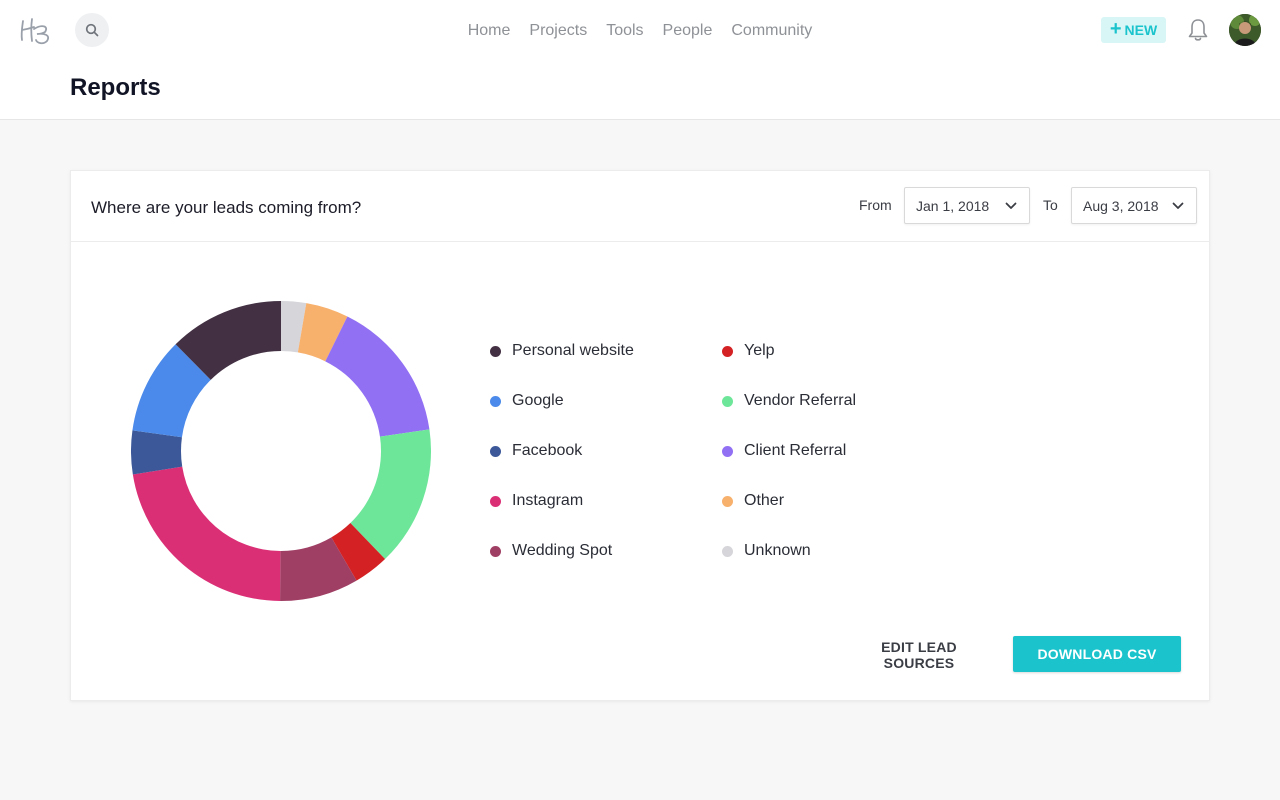 This screenshot has width=1280, height=800. Describe the element at coordinates (206, 533) in the screenshot. I see `donut-slice-instagram` at that location.